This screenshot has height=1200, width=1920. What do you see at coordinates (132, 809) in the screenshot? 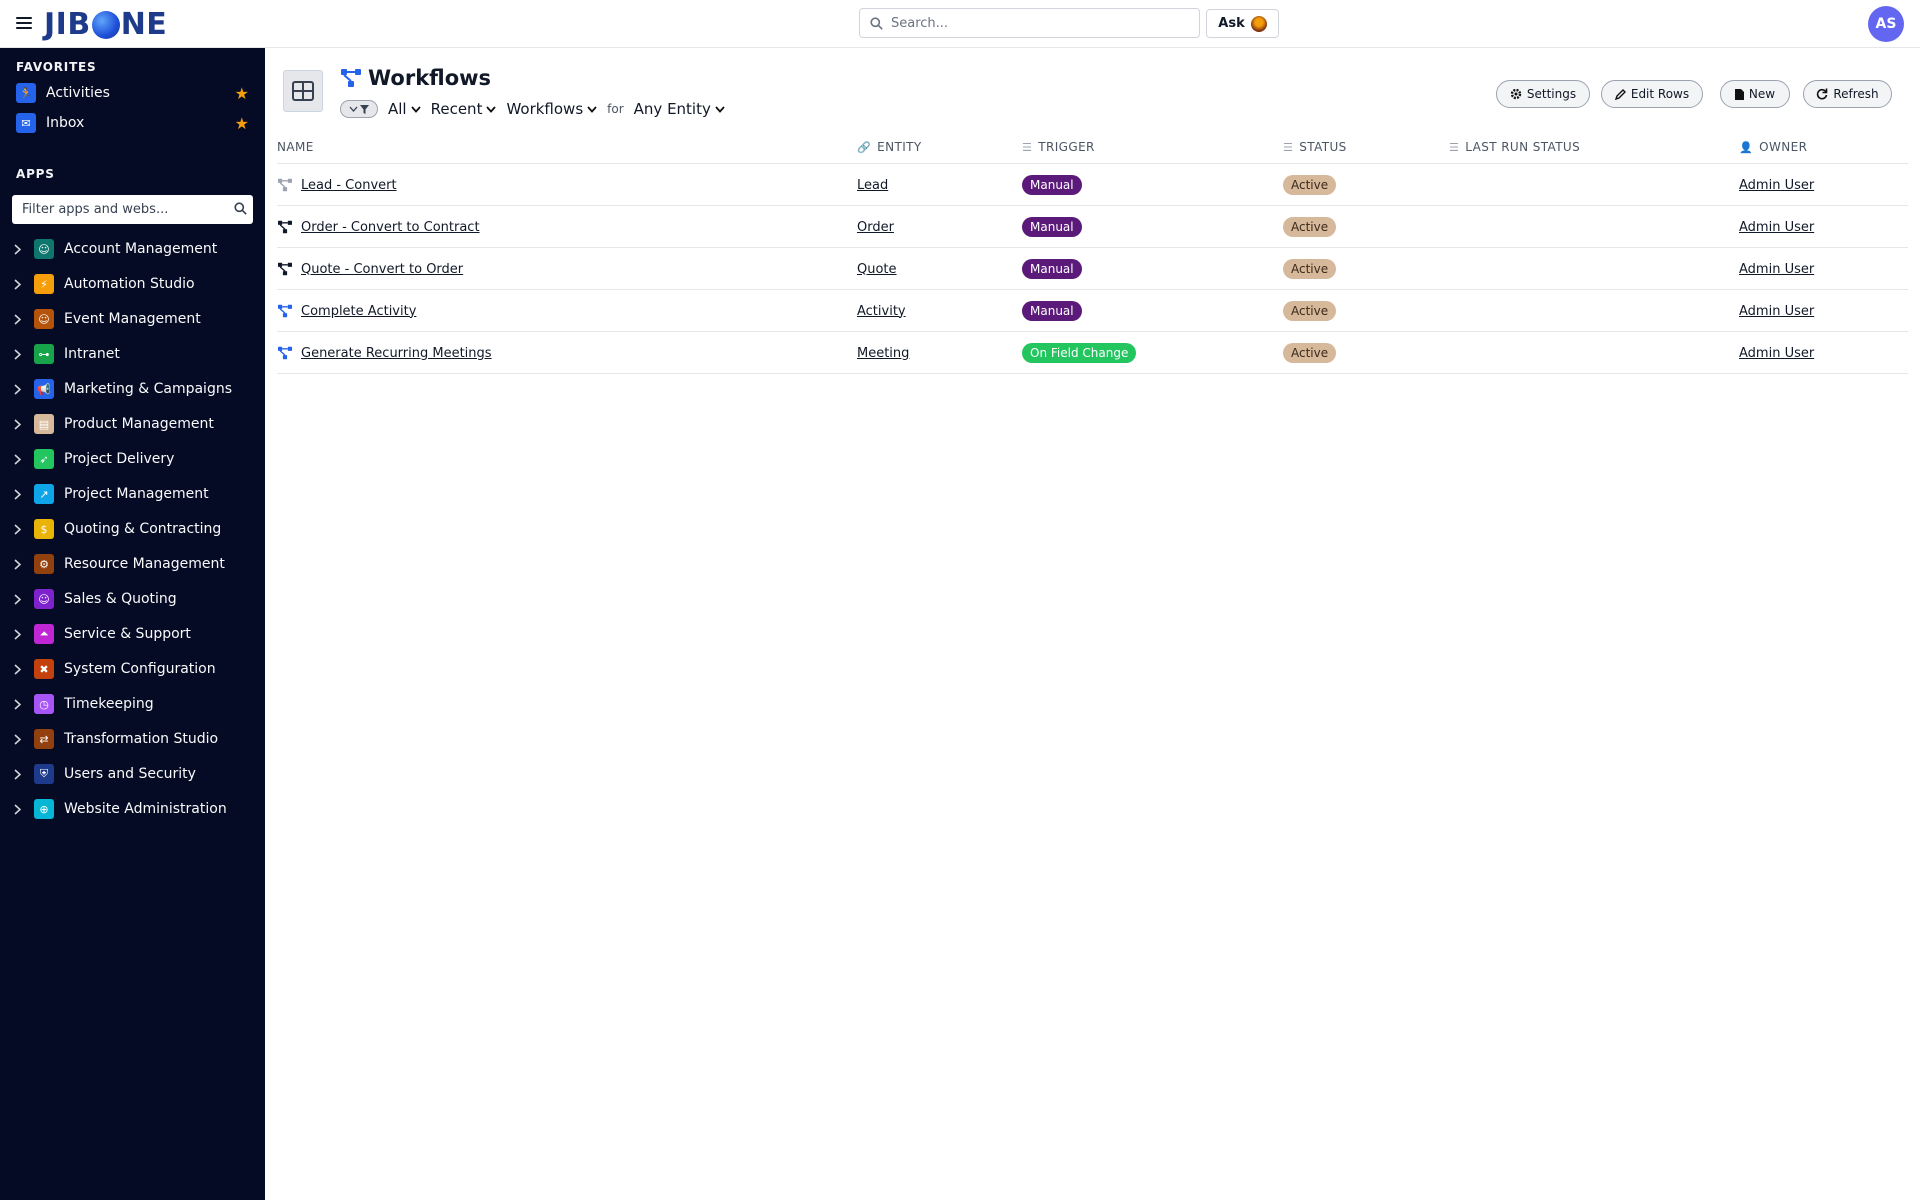
I see `sidebar-app-item: ⊕ Website Administration` at bounding box center [132, 809].